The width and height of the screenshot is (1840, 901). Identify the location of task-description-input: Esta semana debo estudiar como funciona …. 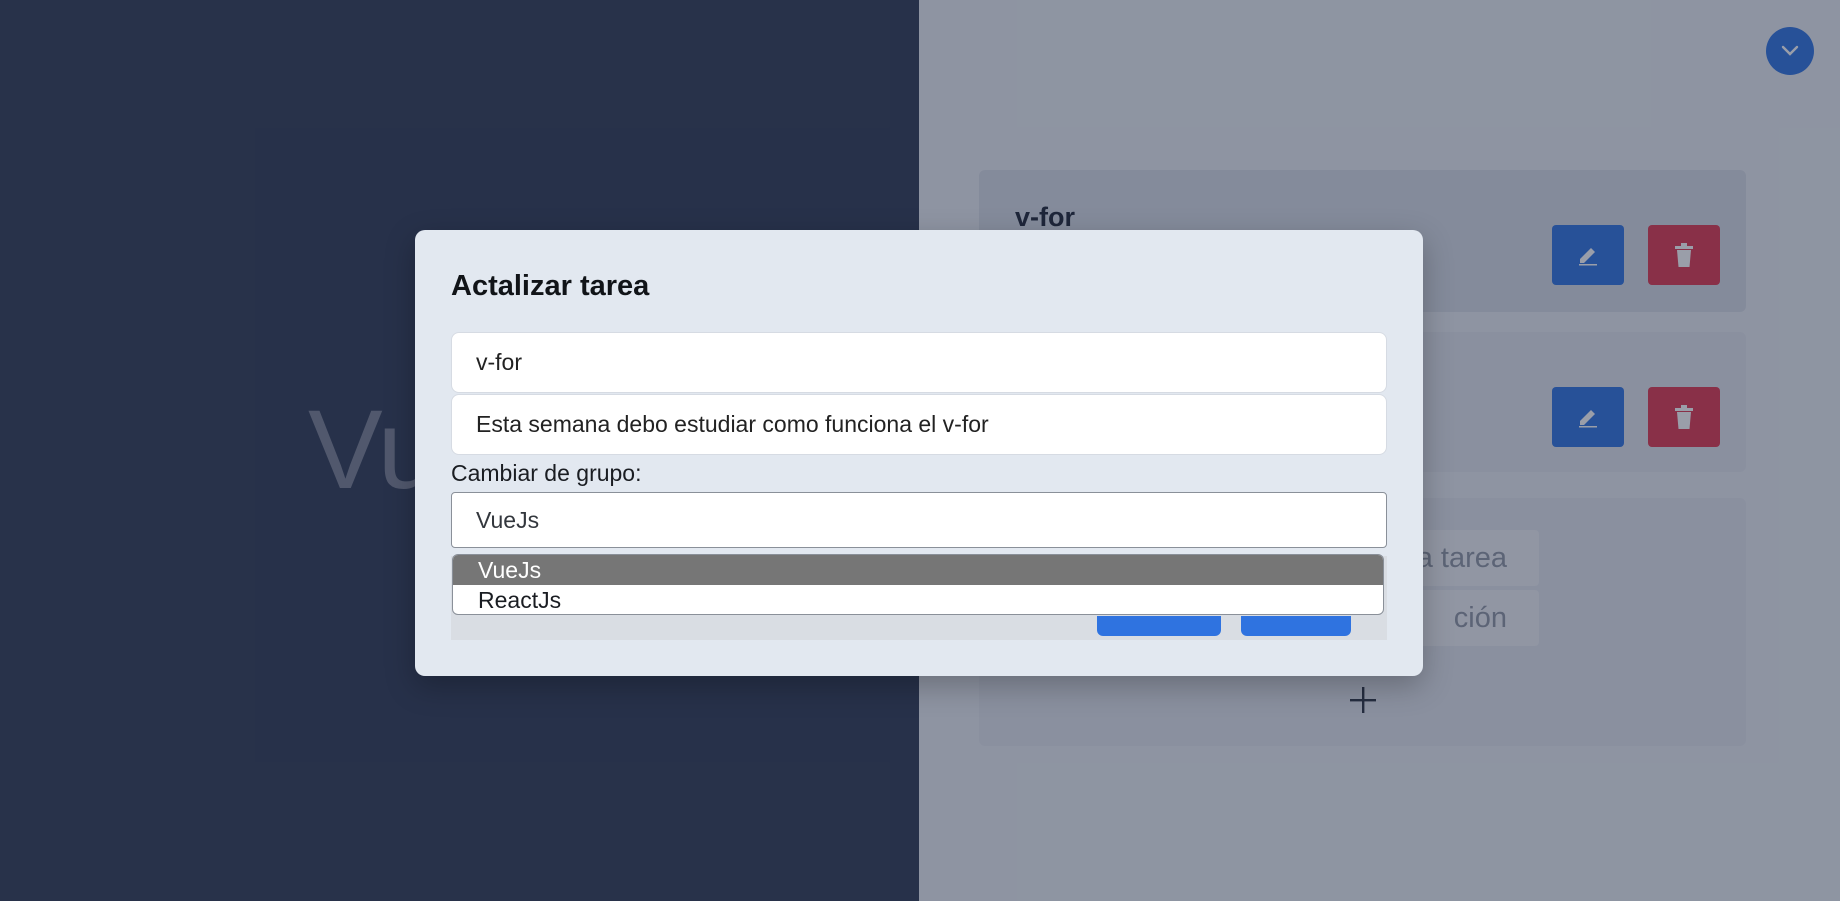
(919, 424).